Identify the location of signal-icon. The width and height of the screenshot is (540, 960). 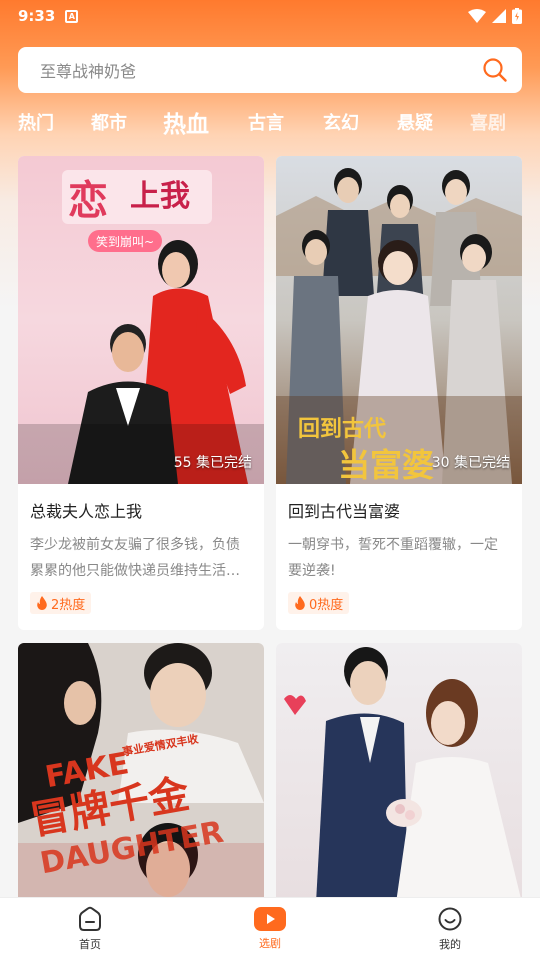
(499, 16).